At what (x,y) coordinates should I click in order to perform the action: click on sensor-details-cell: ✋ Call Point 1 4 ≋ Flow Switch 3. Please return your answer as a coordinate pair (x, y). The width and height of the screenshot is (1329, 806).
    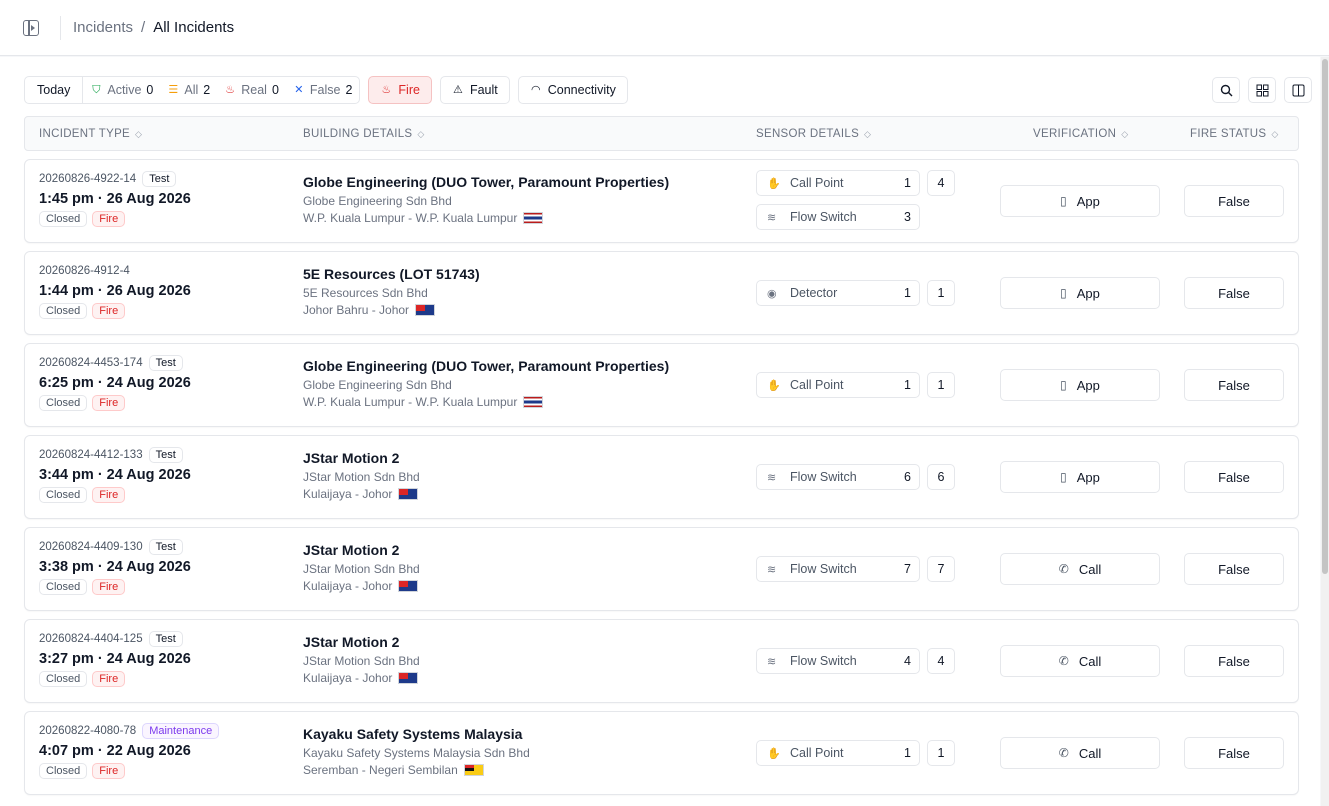
    Looking at the image, I should click on (855, 204).